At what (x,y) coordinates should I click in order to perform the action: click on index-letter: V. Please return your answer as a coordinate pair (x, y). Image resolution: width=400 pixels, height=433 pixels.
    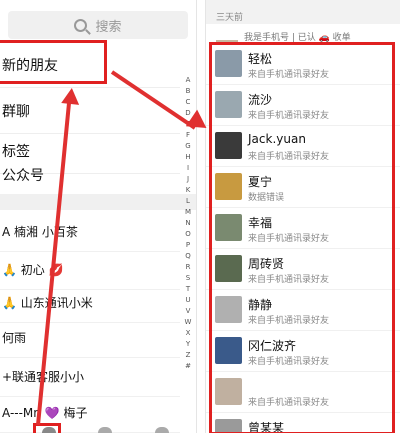
    Looking at the image, I should click on (188, 311).